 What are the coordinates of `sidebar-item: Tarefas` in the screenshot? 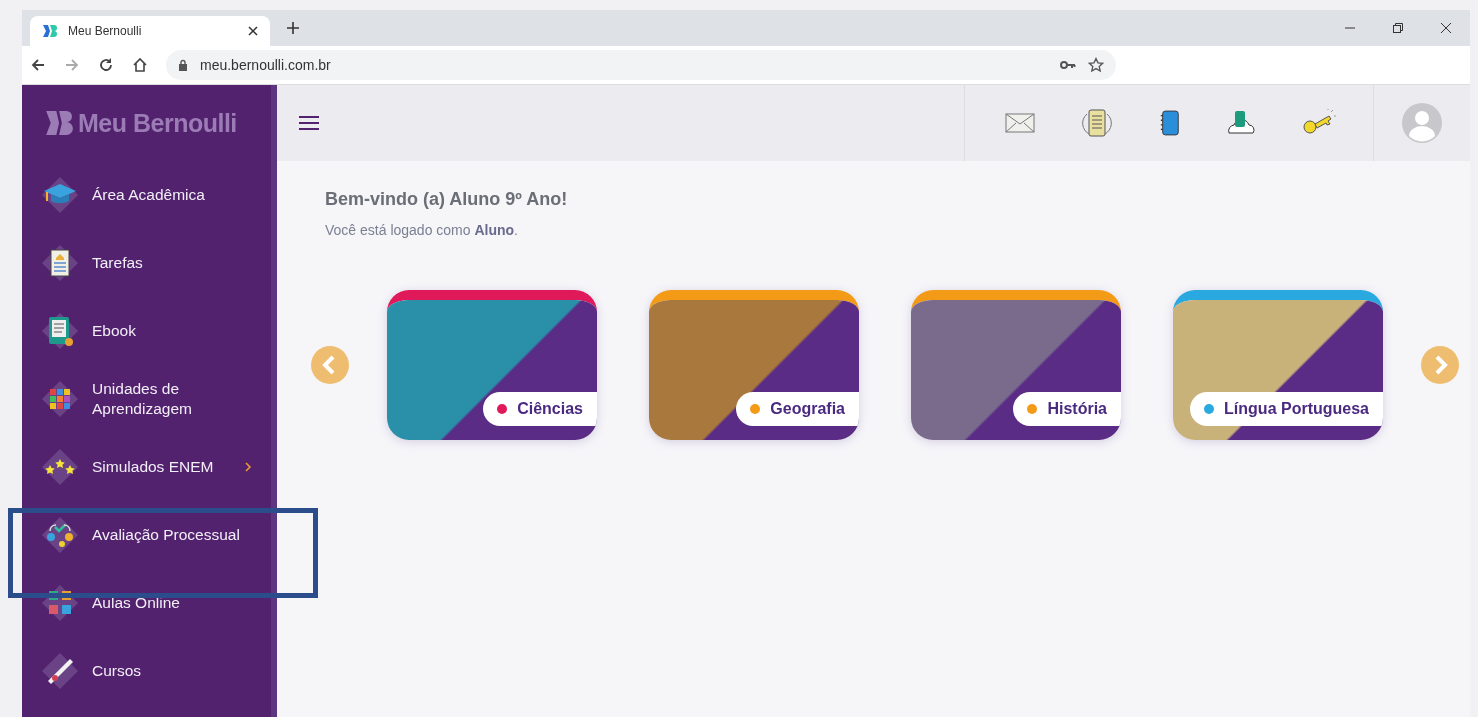 It's located at (146, 263).